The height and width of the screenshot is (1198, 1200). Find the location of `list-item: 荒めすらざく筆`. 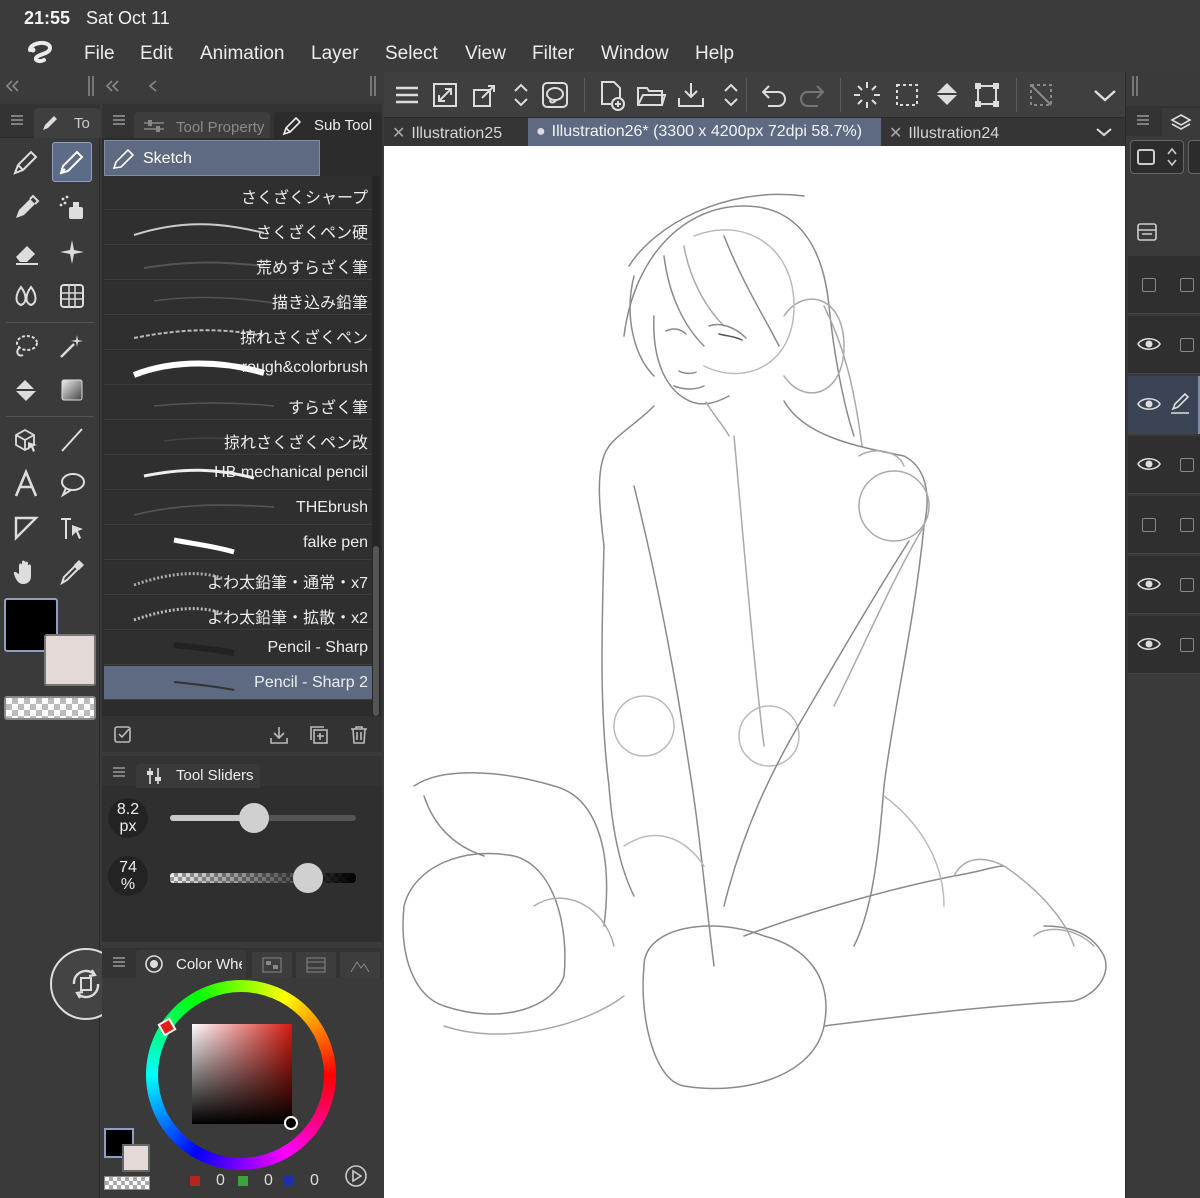

list-item: 荒めすらざく筆 is located at coordinates (238, 263).